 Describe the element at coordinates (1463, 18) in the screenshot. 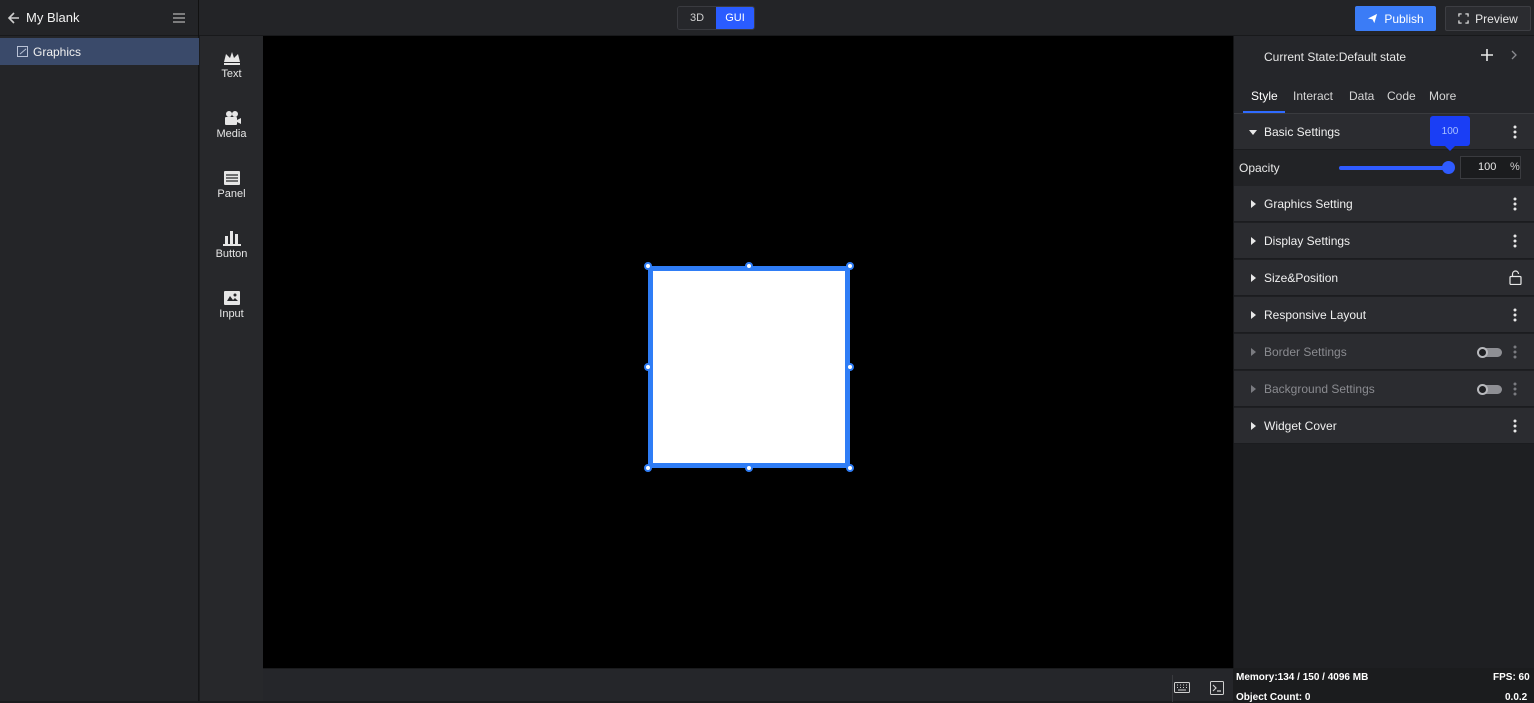

I see `fullscreen-icon` at that location.